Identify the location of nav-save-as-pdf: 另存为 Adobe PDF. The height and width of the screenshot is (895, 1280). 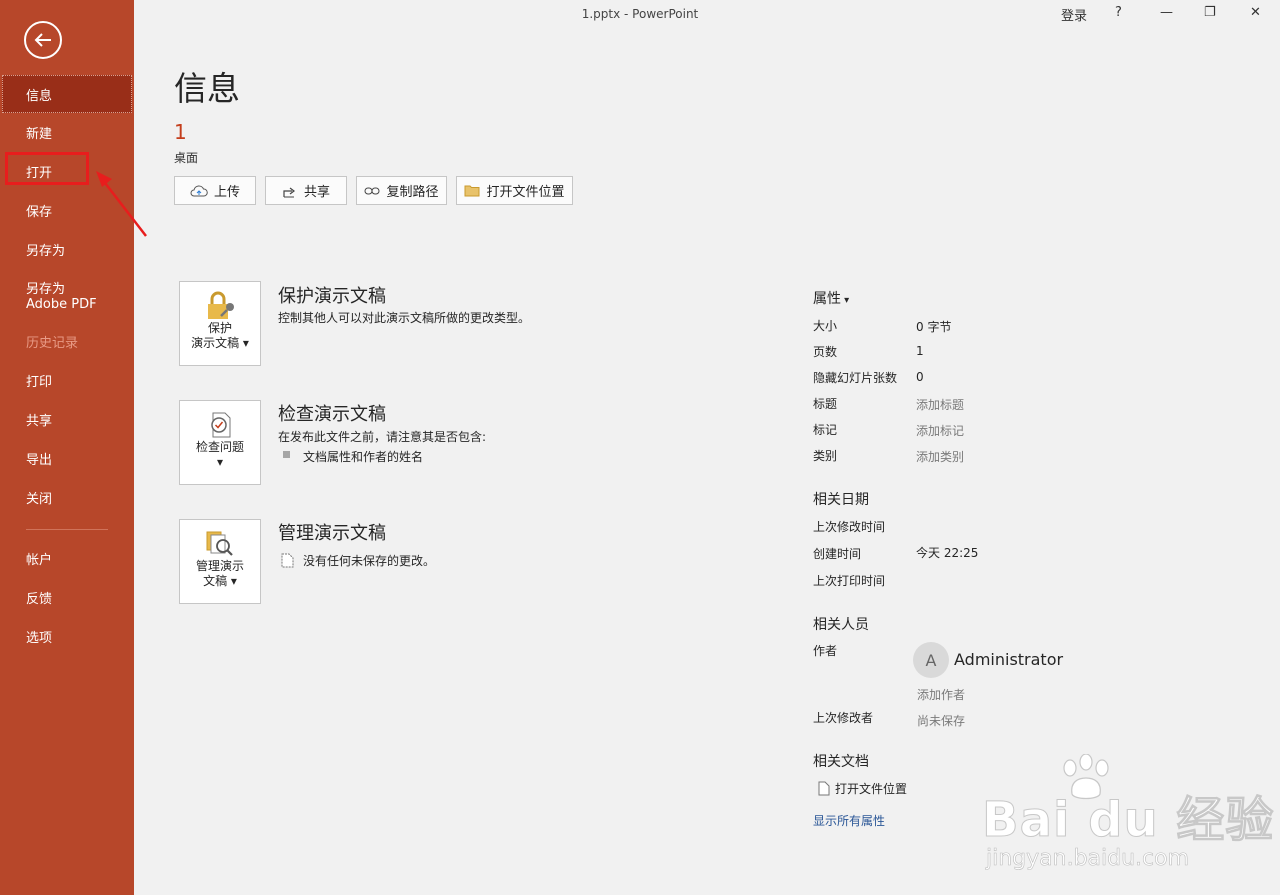
(55, 299).